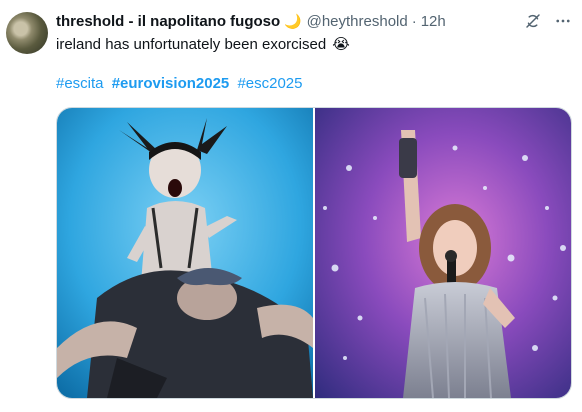 The height and width of the screenshot is (412, 582). I want to click on hashtag-eurovision2025: #eurovision2025, so click(171, 83).